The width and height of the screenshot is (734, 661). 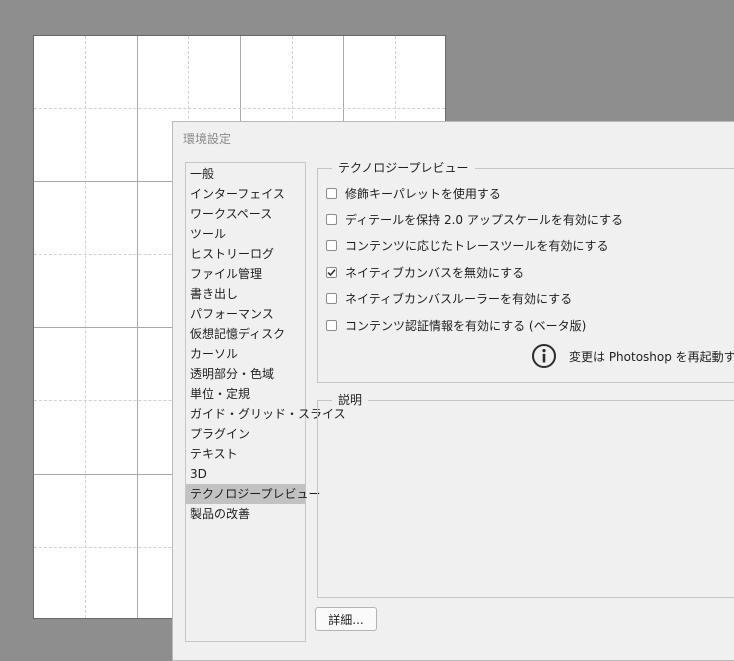 I want to click on sidebar-item-history-log: ヒストリーログ, so click(x=245, y=254).